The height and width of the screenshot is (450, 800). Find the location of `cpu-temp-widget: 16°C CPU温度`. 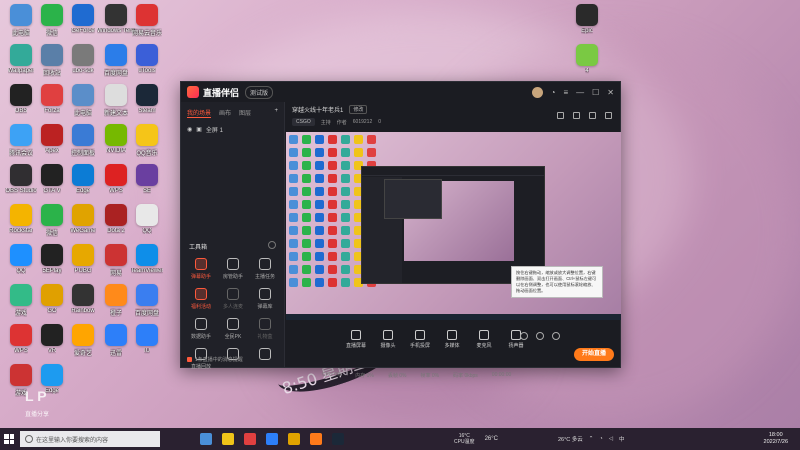

cpu-temp-widget: 16°C CPU温度 is located at coordinates (464, 439).